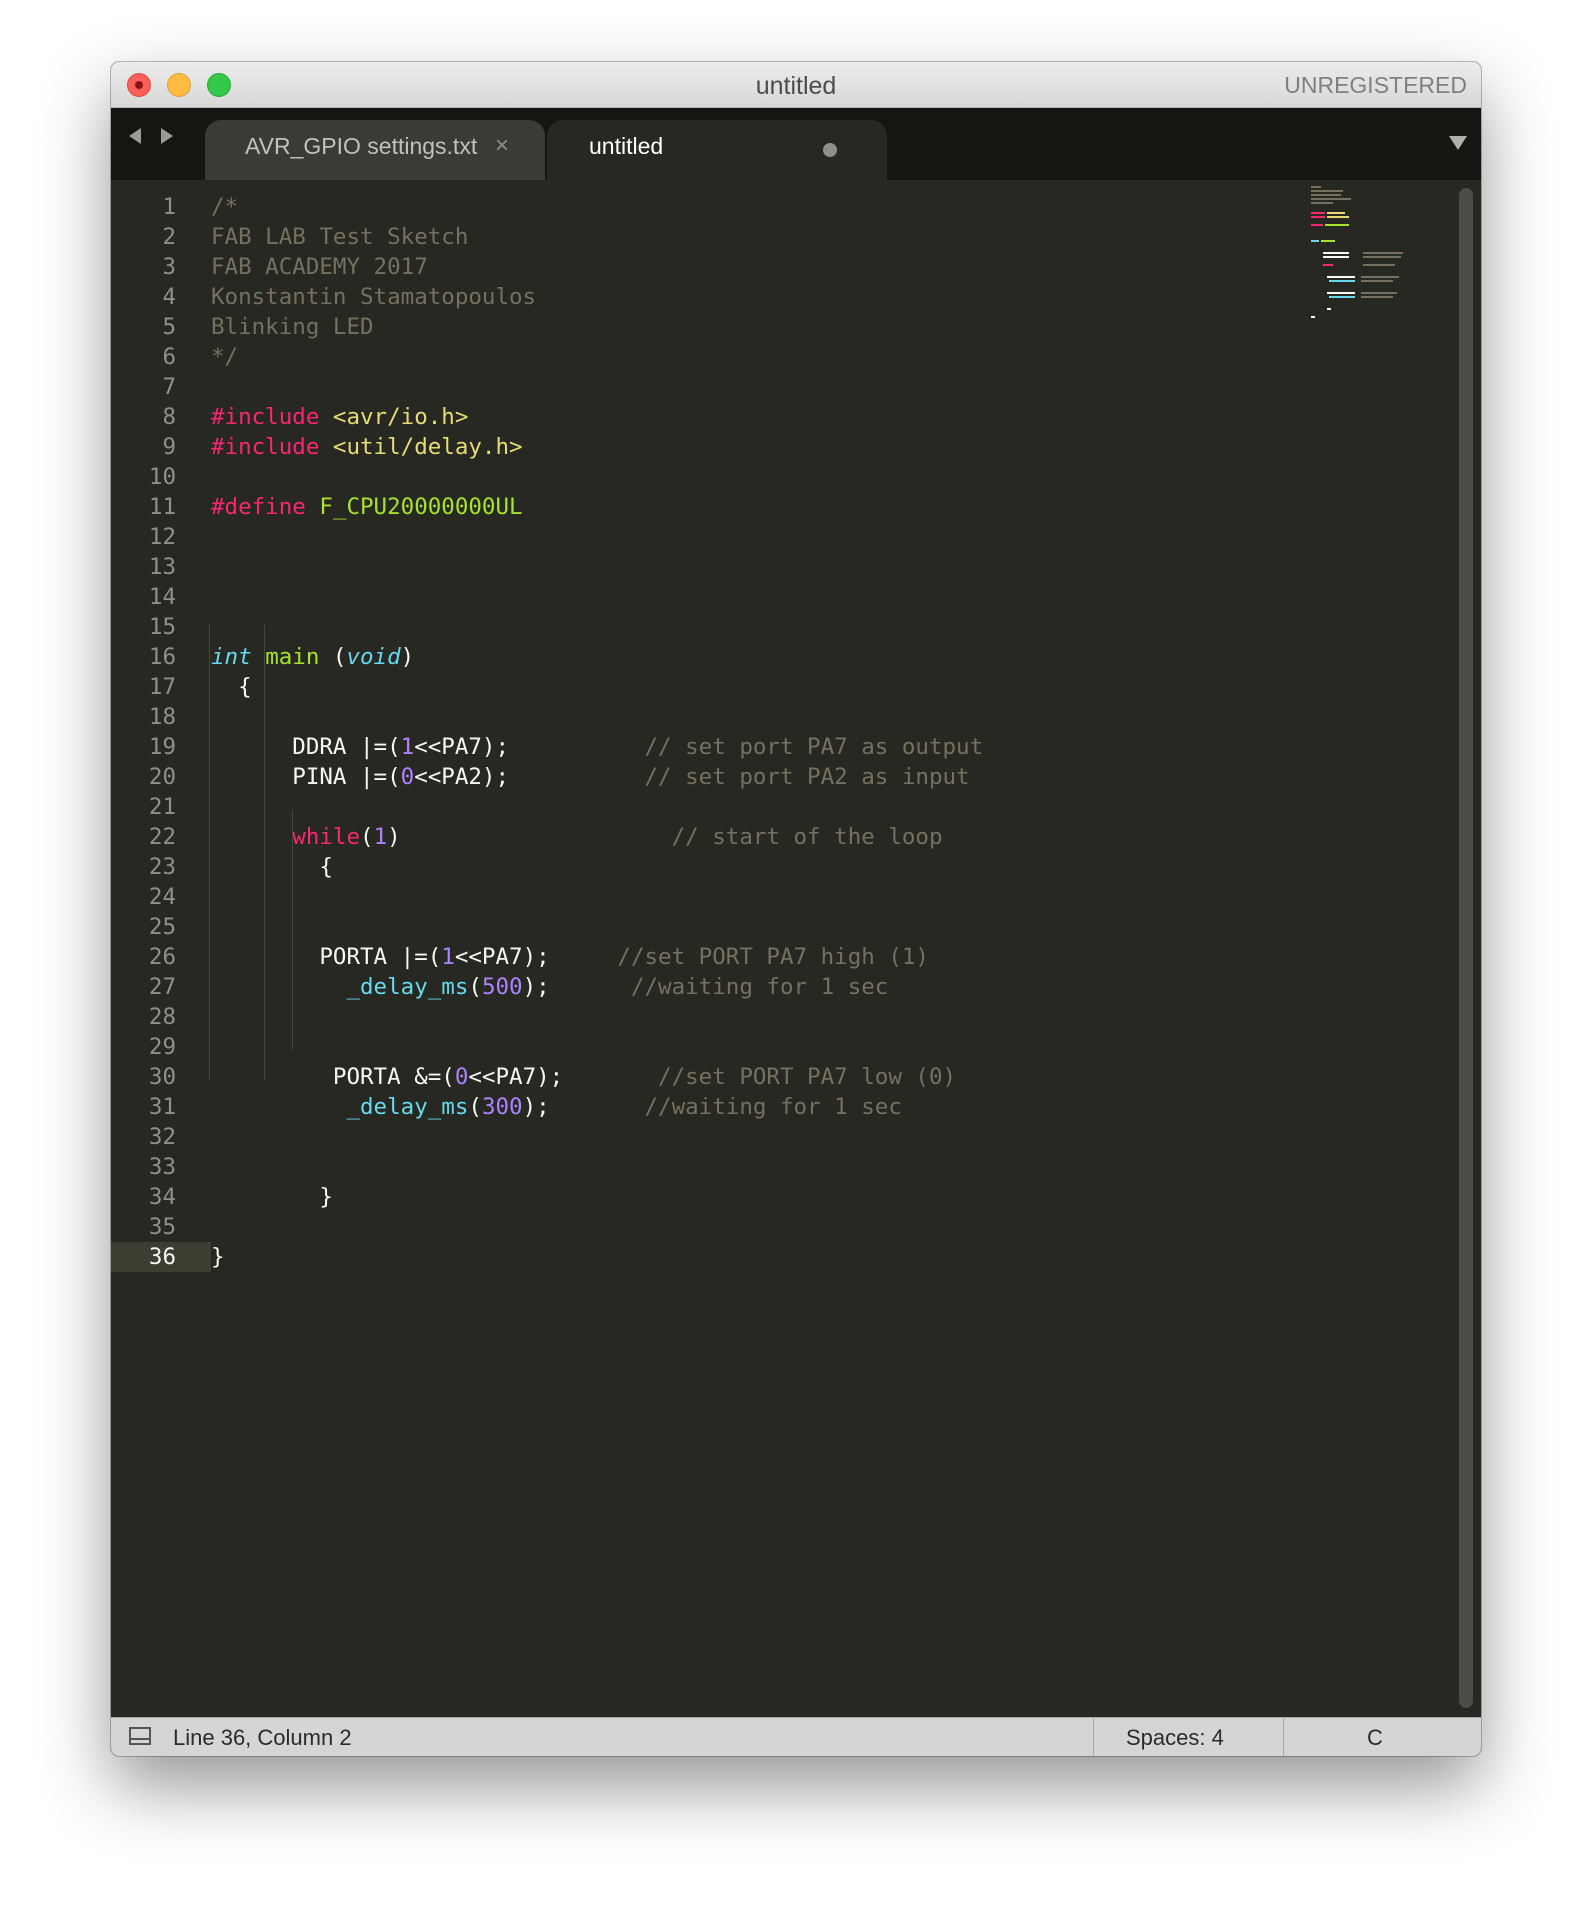  What do you see at coordinates (686, 387) in the screenshot?
I see `code-line: 7` at bounding box center [686, 387].